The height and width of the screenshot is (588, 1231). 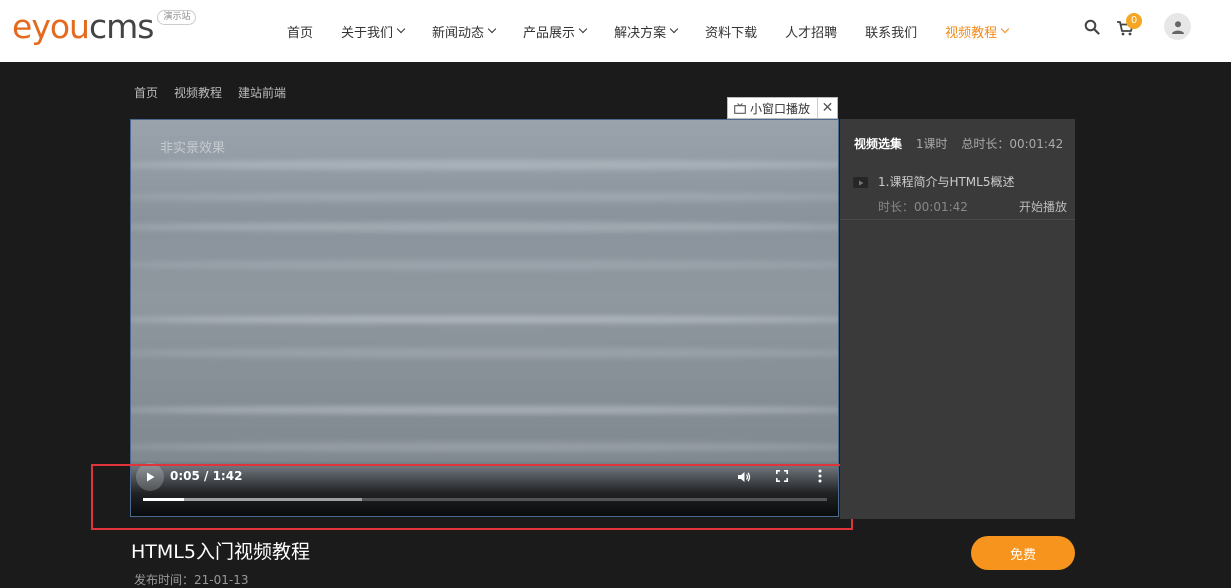 I want to click on breadcrumb: 首页 视频教程 建站前端, so click(x=218, y=92).